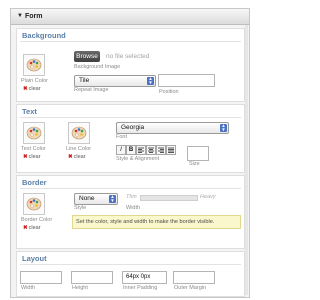 Image resolution: width=320 pixels, height=300 pixels. What do you see at coordinates (28, 288) in the screenshot?
I see `width-label: Width` at bounding box center [28, 288].